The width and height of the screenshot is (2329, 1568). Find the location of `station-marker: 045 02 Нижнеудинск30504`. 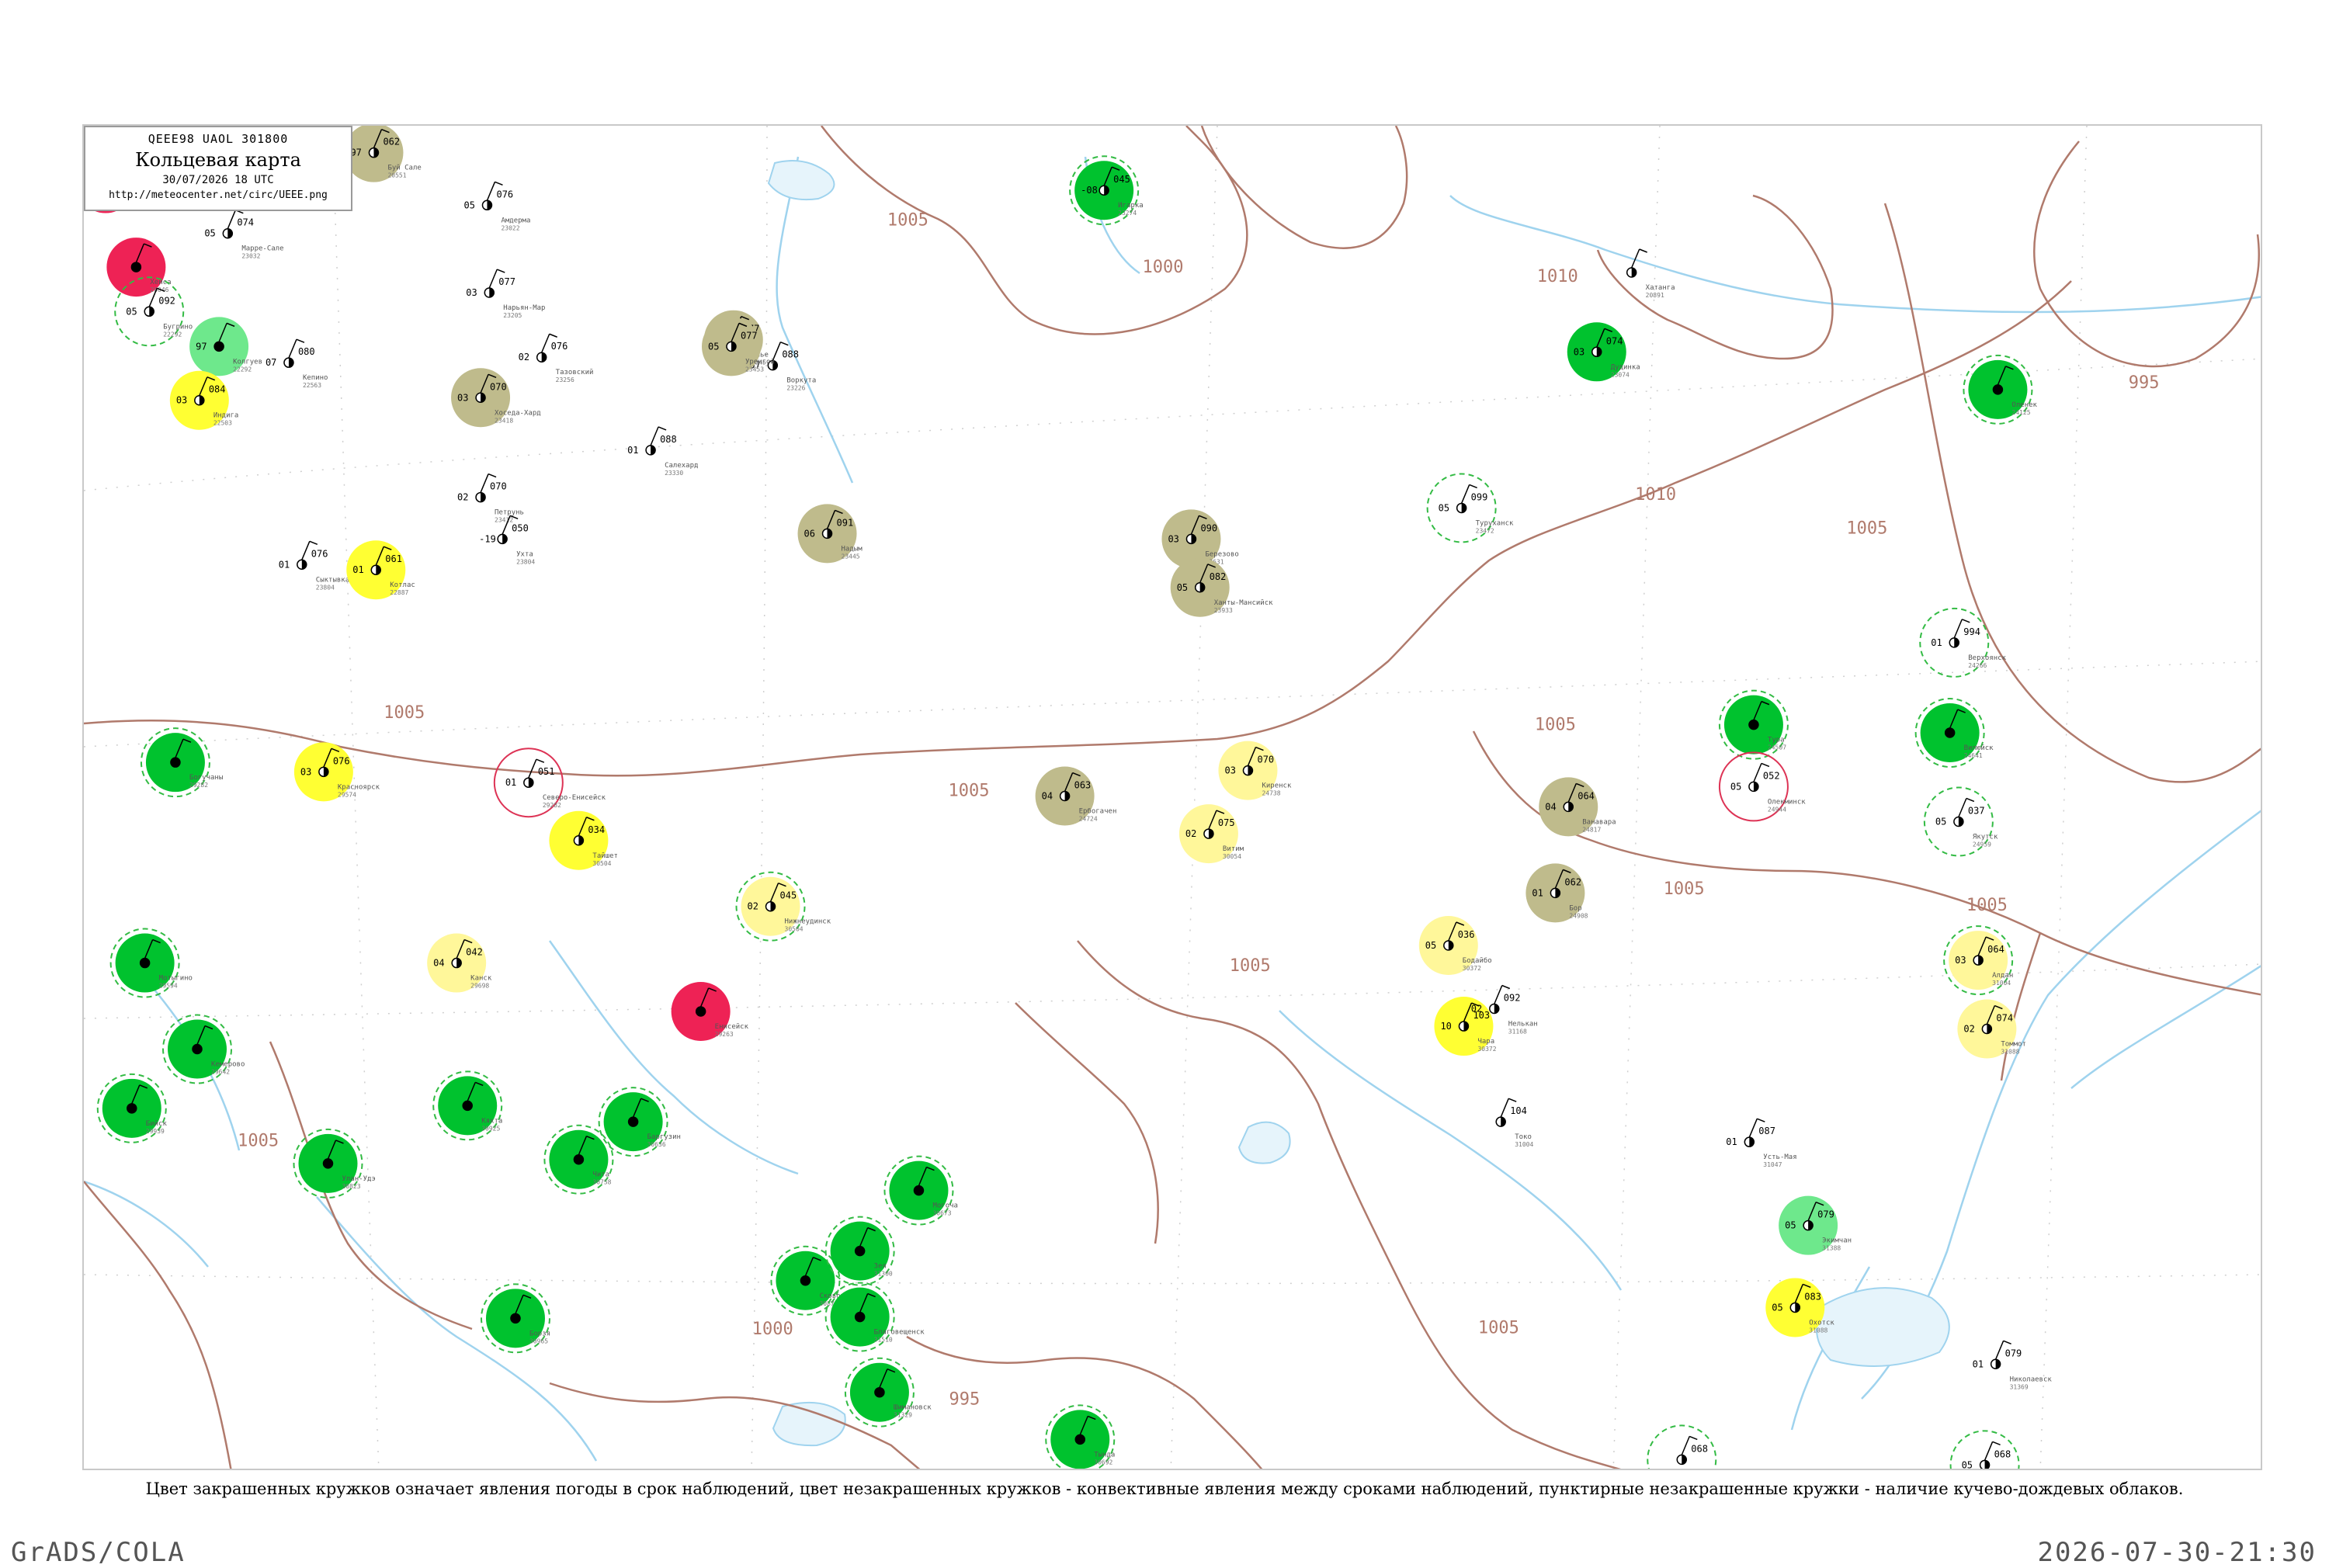

station-marker: 045 02 Нижнеудинск30504 is located at coordinates (783, 906).